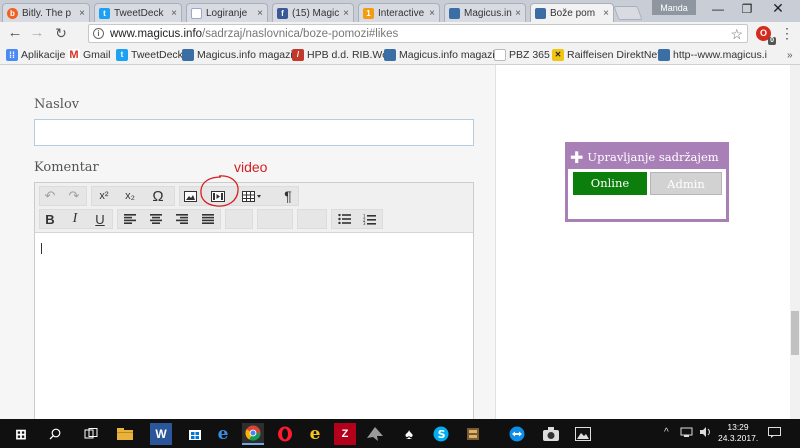 This screenshot has height=448, width=800. I want to click on align-center-icon, so click(156, 219).